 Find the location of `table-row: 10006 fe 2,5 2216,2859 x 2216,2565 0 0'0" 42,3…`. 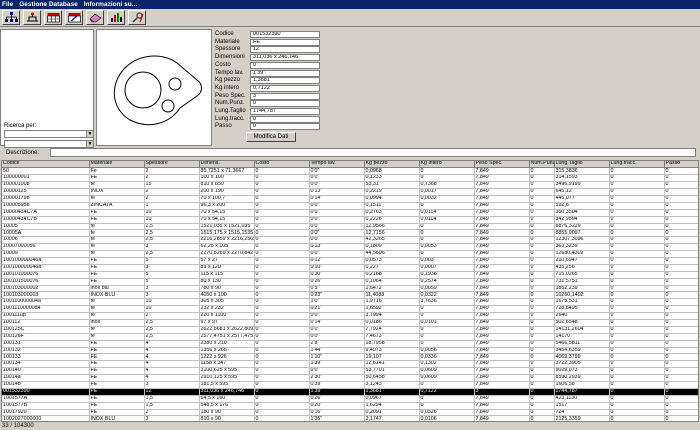

table-row: 10006 fe 2,5 2216,2859 x 2216,2565 0 0'0" 42,3… is located at coordinates (350, 240).